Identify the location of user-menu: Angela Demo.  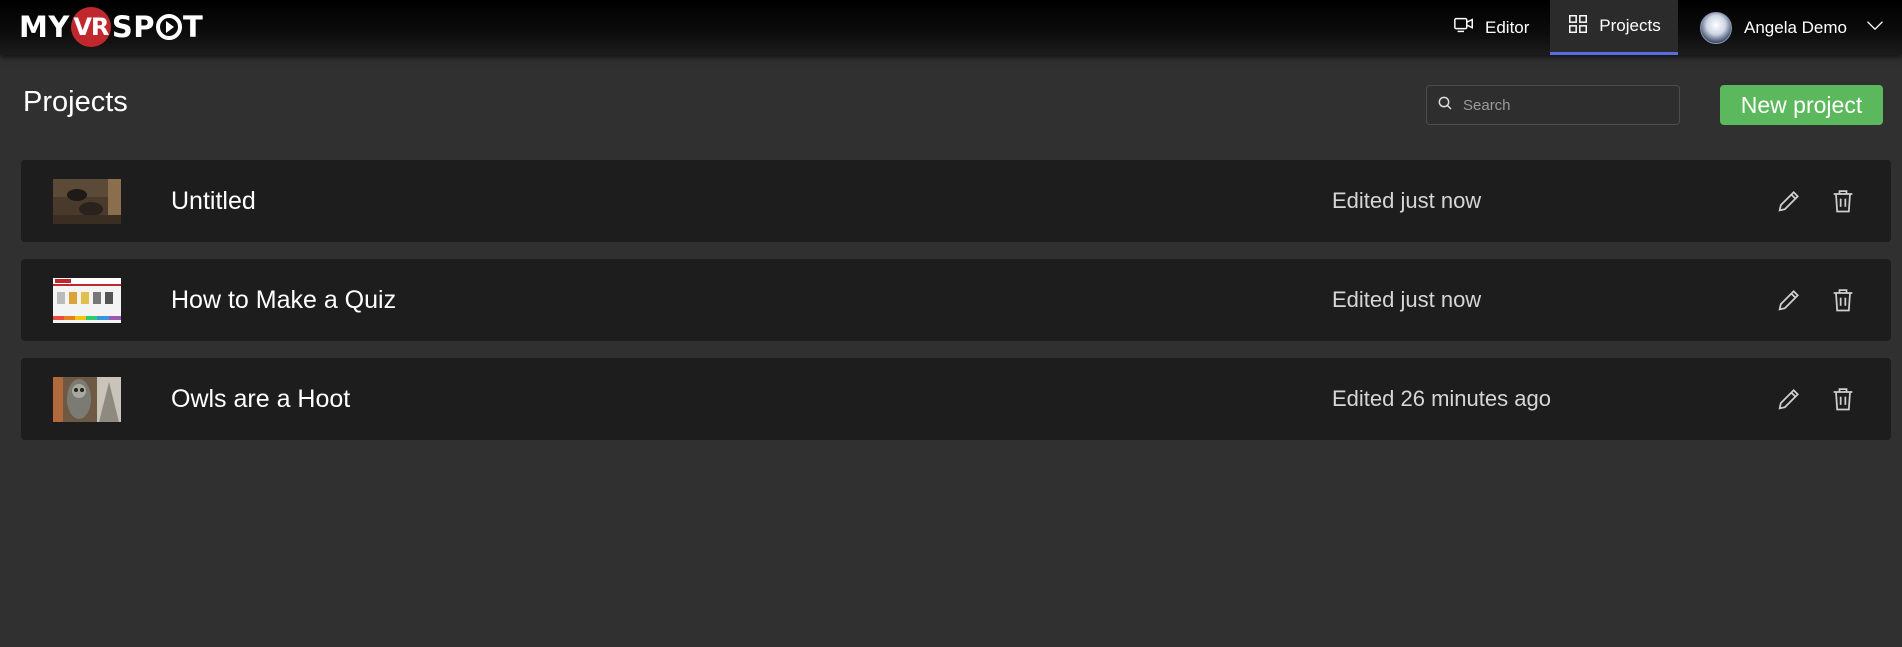
(1795, 27).